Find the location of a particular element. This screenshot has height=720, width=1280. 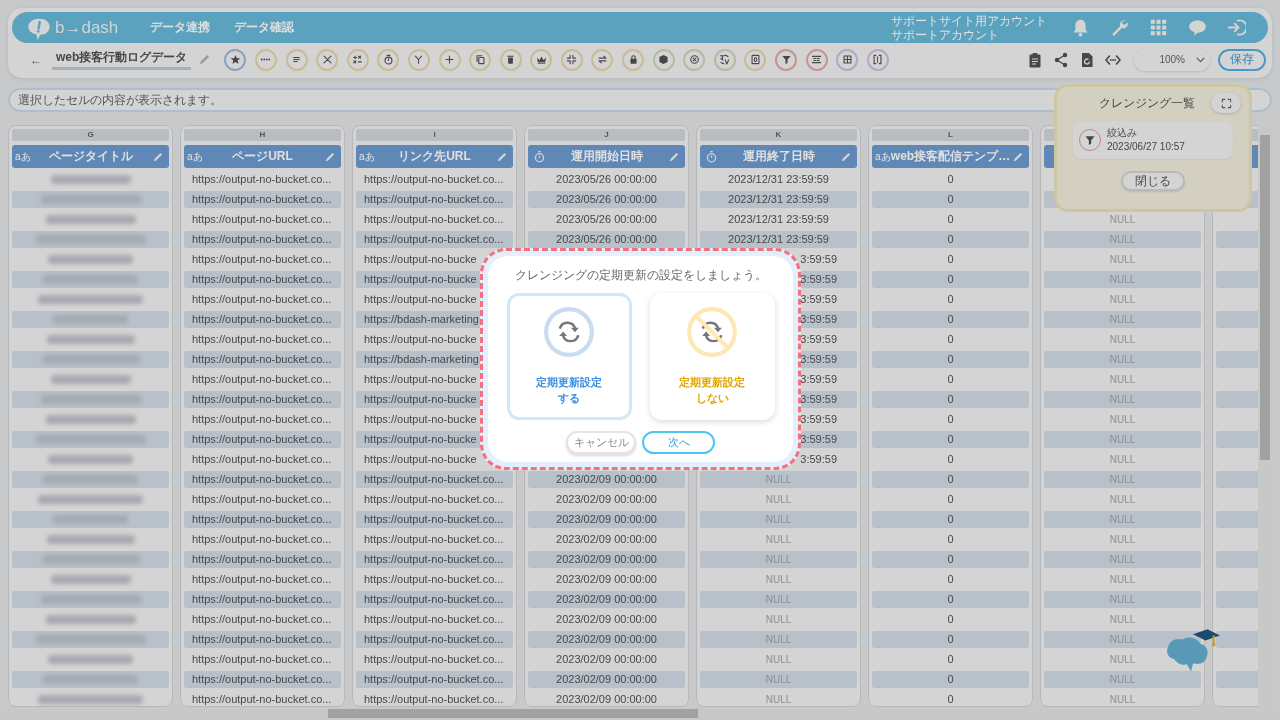

column-header: 運用開始日時 is located at coordinates (606, 156).